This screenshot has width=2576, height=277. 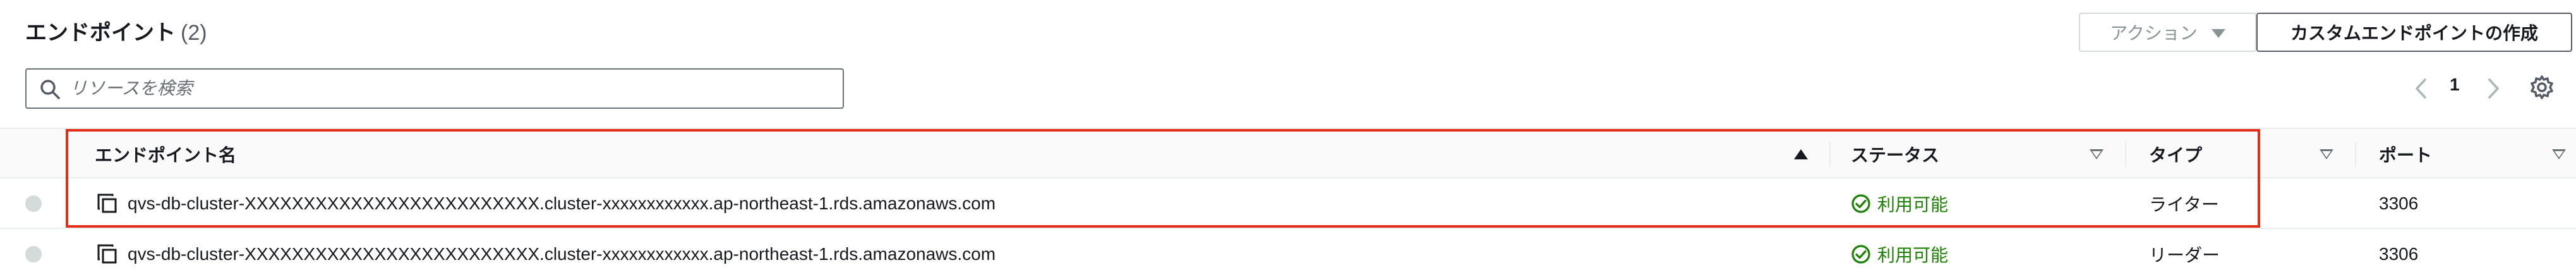 I want to click on column-header-type: タイプ, so click(x=2175, y=155).